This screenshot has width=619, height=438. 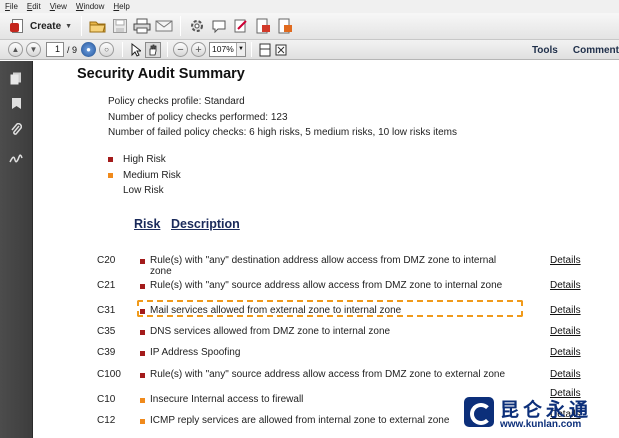 I want to click on check-id: C21, so click(x=106, y=285).